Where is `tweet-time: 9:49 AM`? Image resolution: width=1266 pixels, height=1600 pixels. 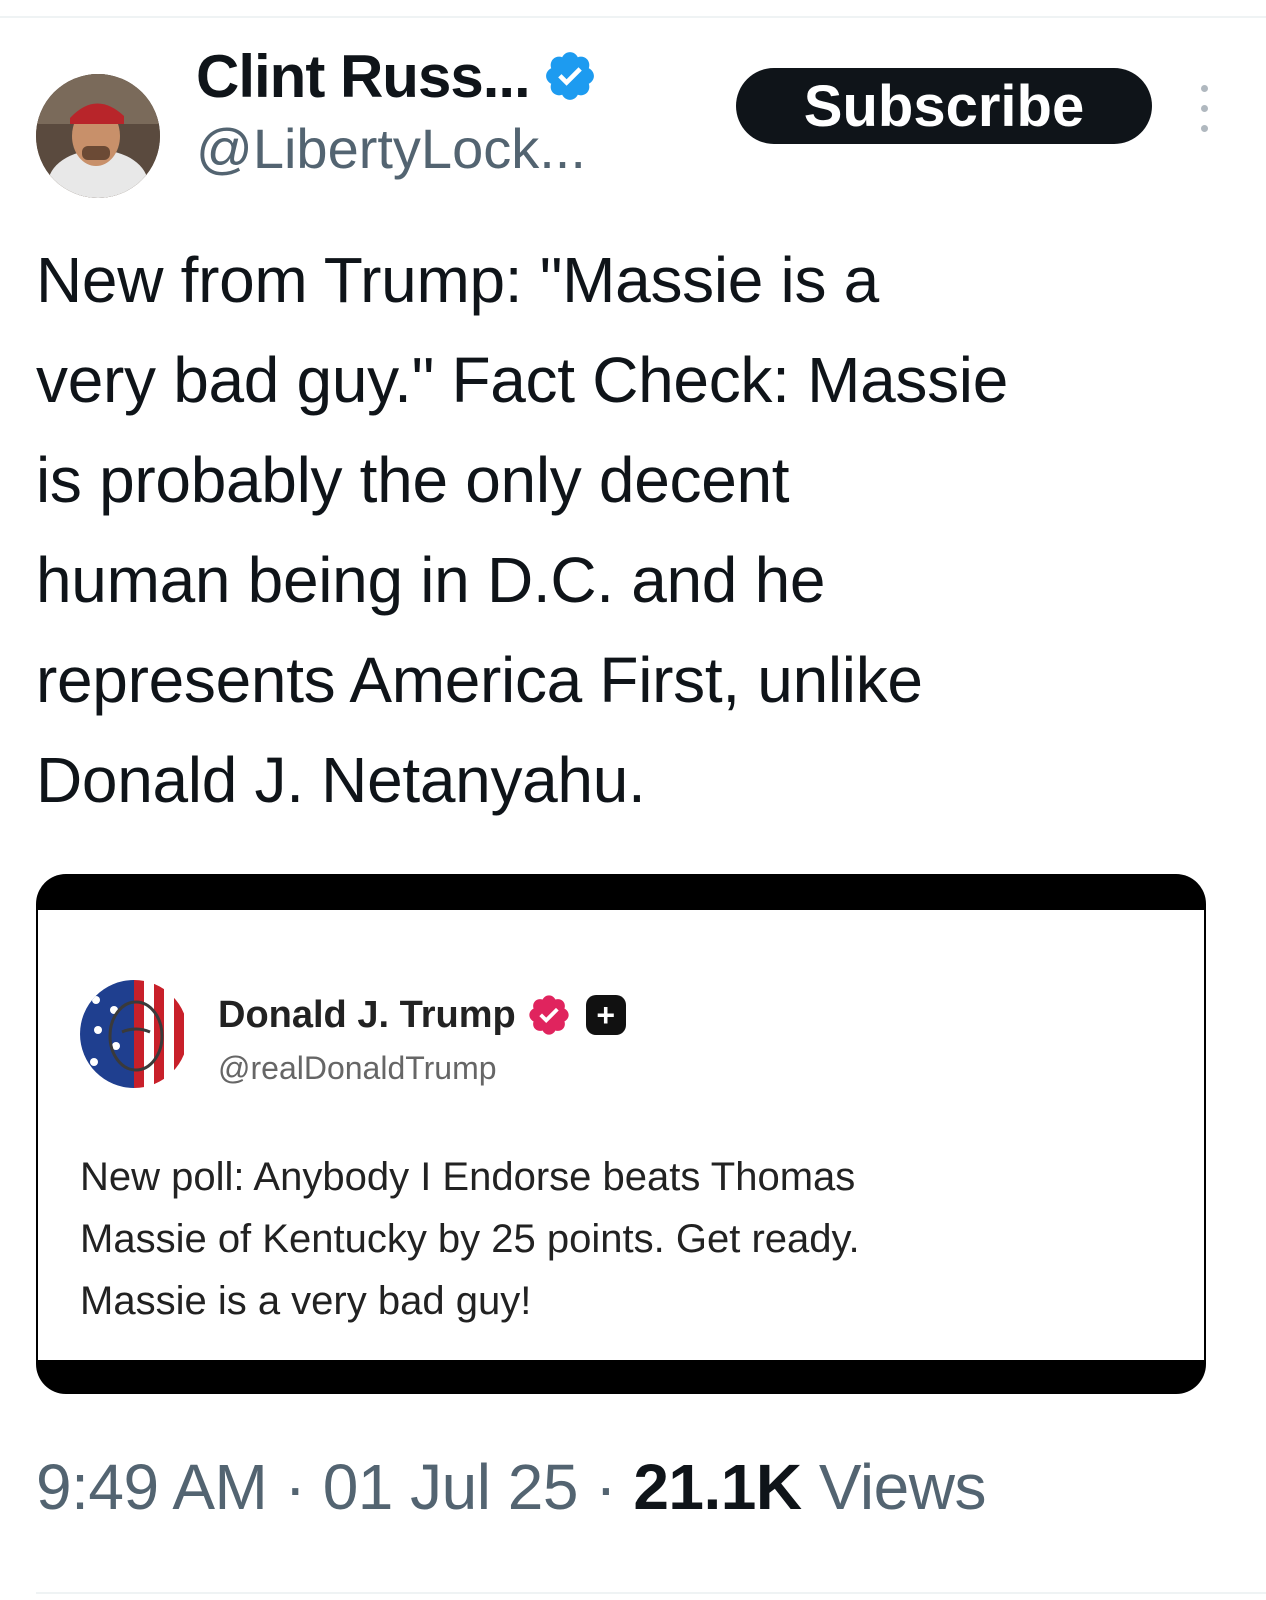 tweet-time: 9:49 AM is located at coordinates (152, 1487).